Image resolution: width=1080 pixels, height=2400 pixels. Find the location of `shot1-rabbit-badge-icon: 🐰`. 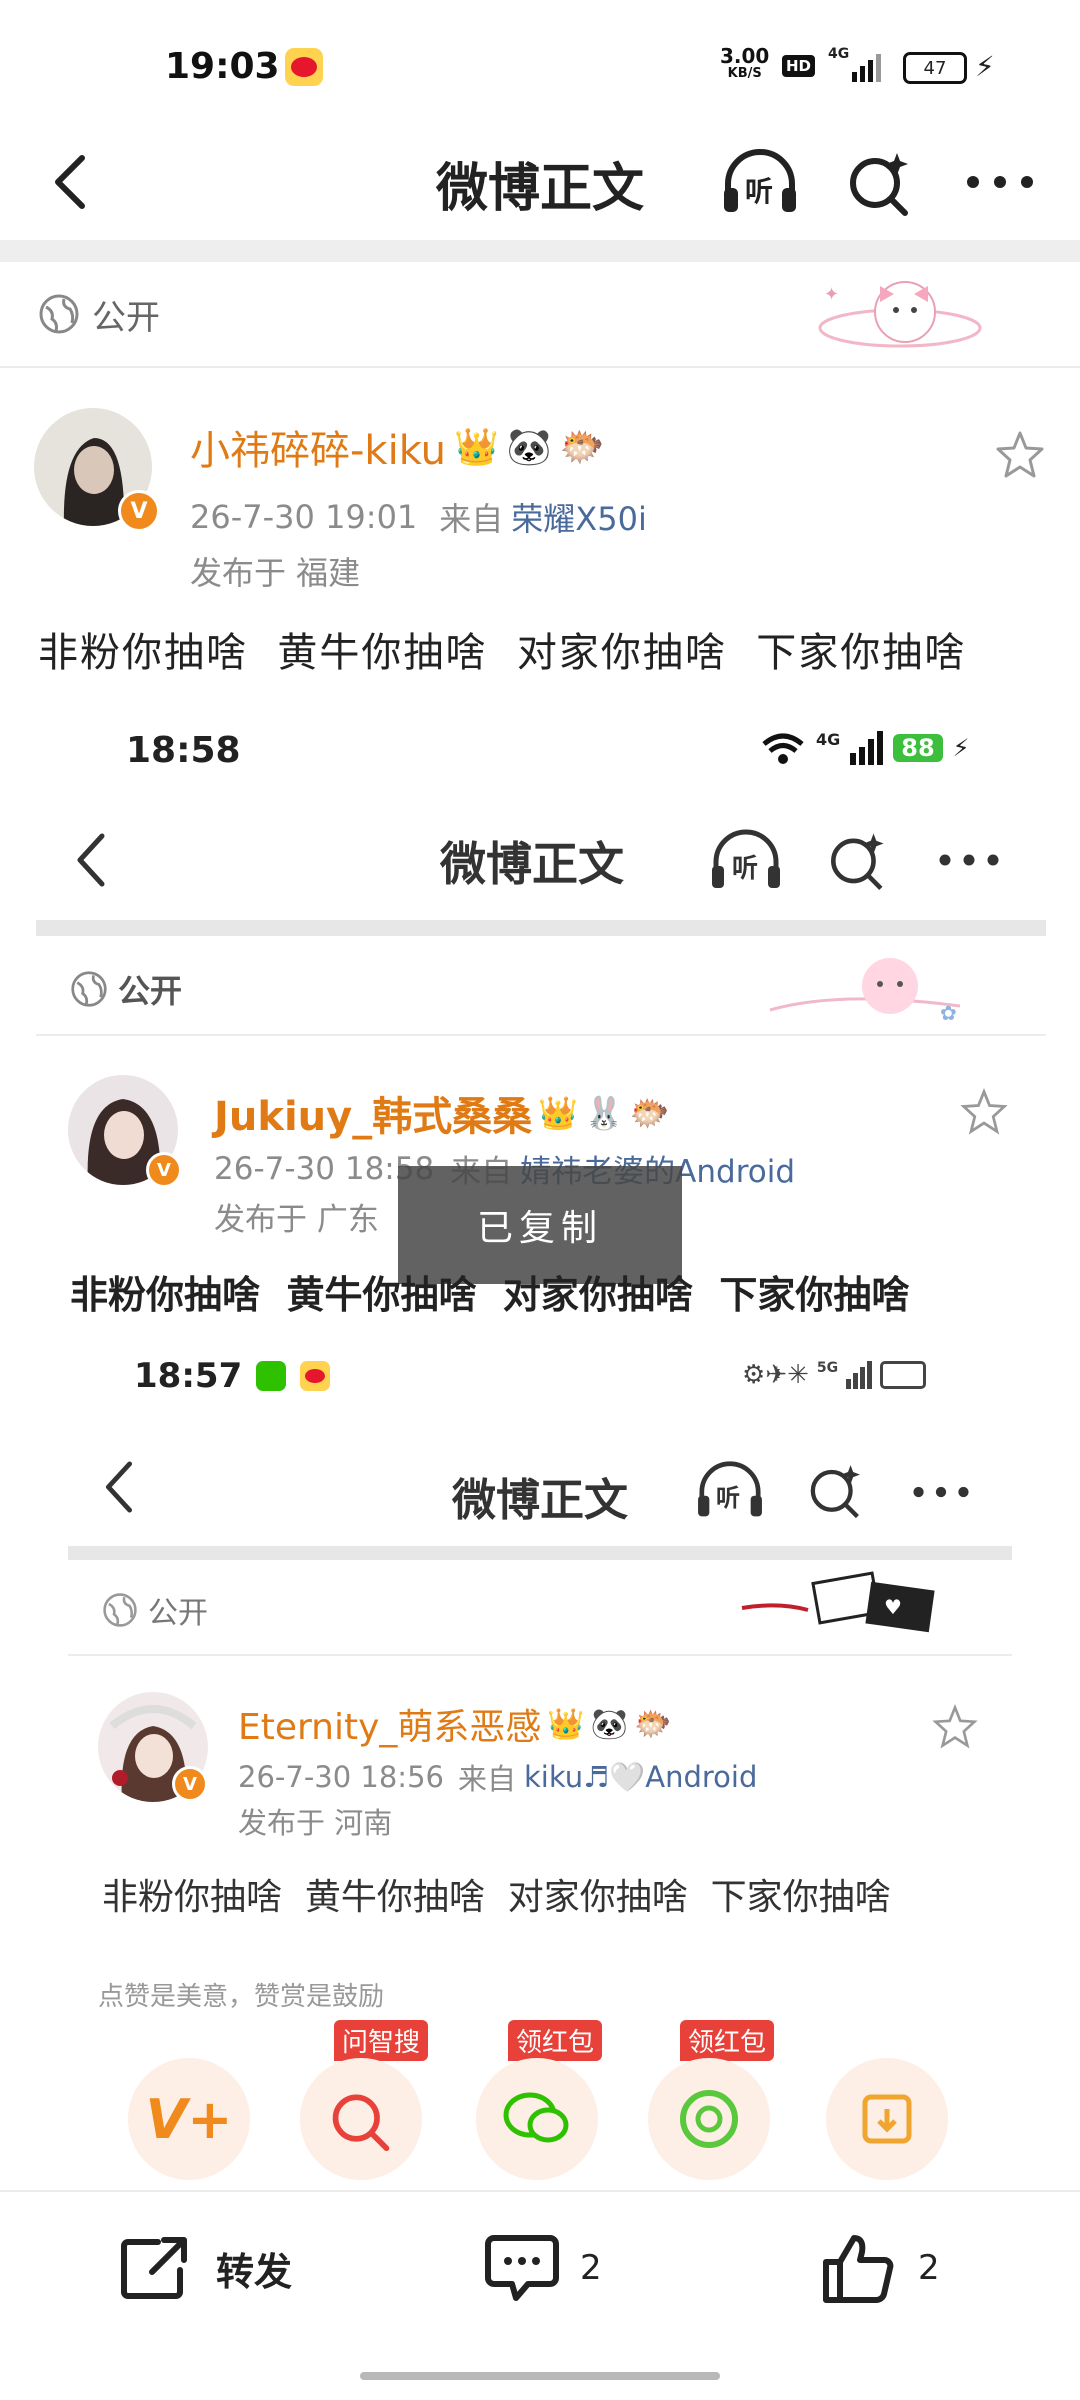

shot1-rabbit-badge-icon: 🐰 is located at coordinates (604, 1113).